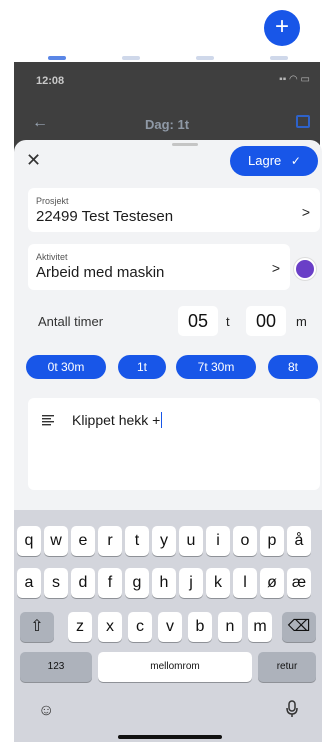 Image resolution: width=322 pixels, height=742 pixels. Describe the element at coordinates (272, 583) in the screenshot. I see `key-ø: ø` at that location.